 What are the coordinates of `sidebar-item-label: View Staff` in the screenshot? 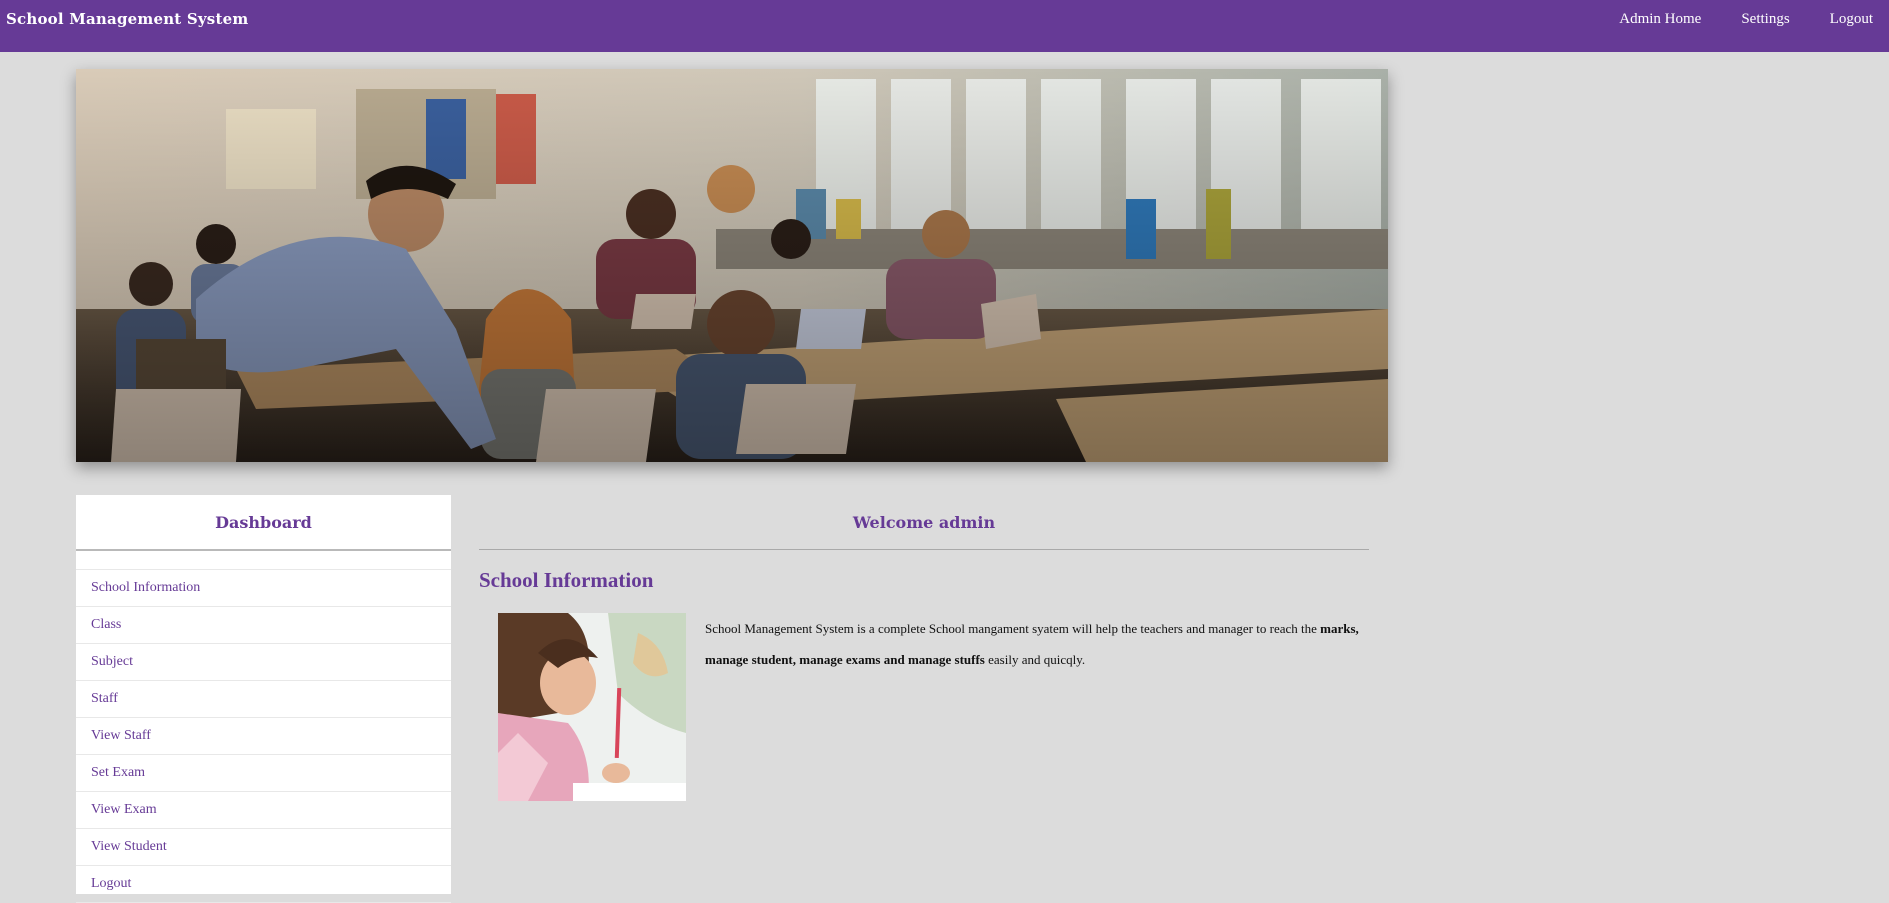 It's located at (121, 736).